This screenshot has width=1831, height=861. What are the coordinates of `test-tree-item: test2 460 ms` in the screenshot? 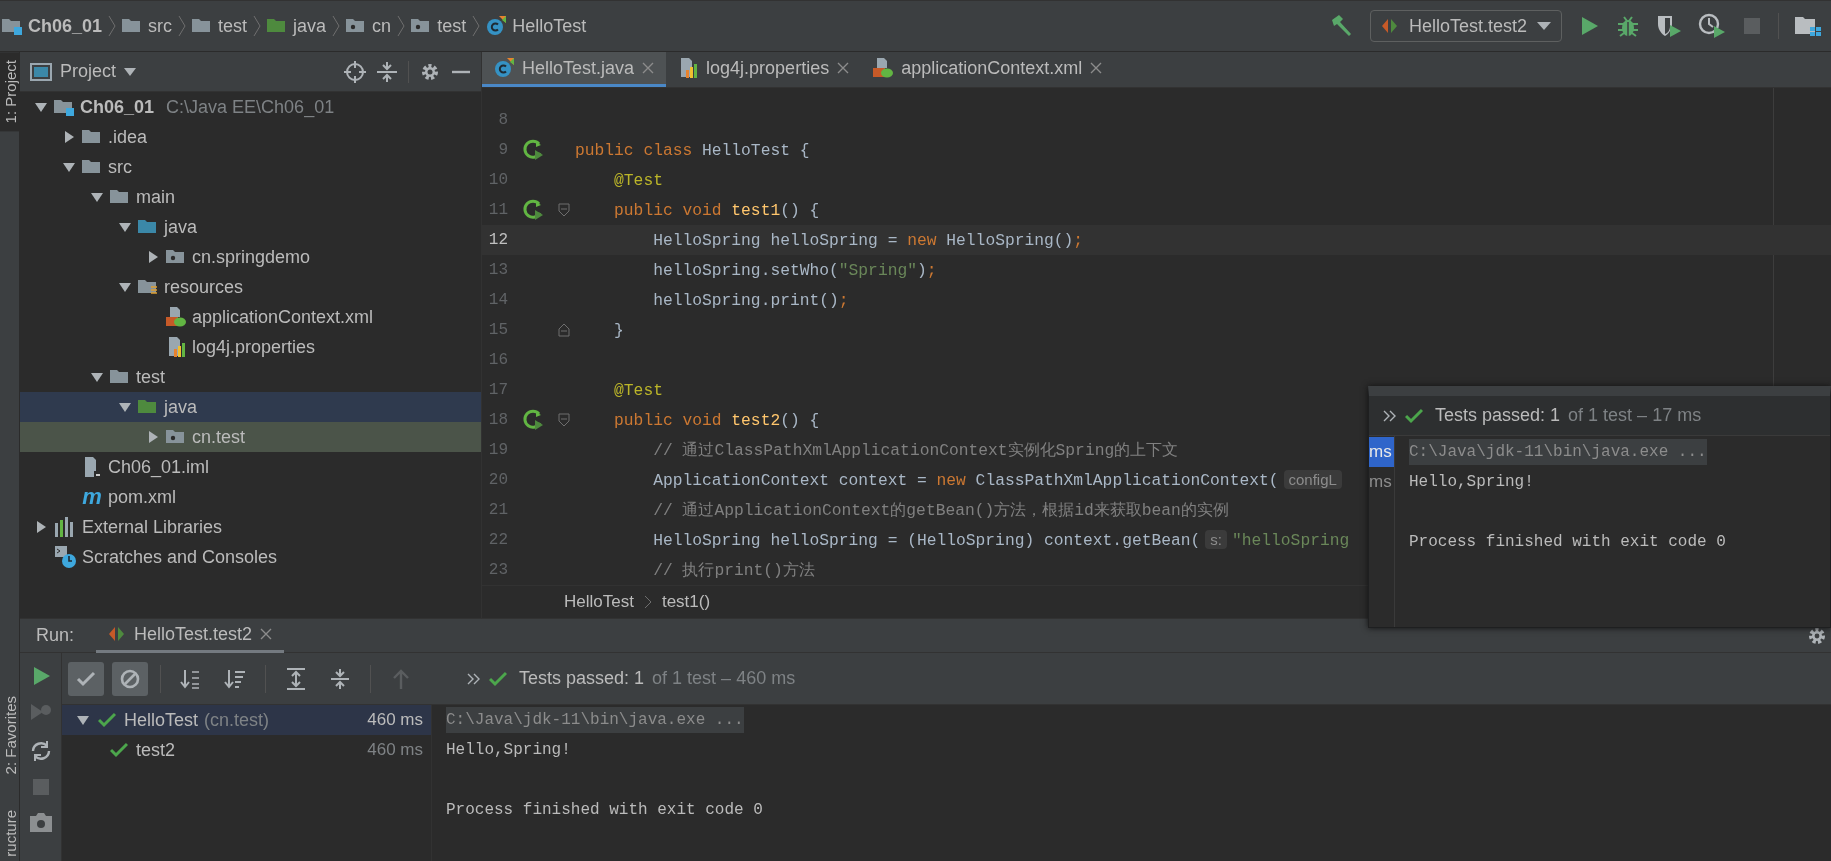 It's located at (246, 750).